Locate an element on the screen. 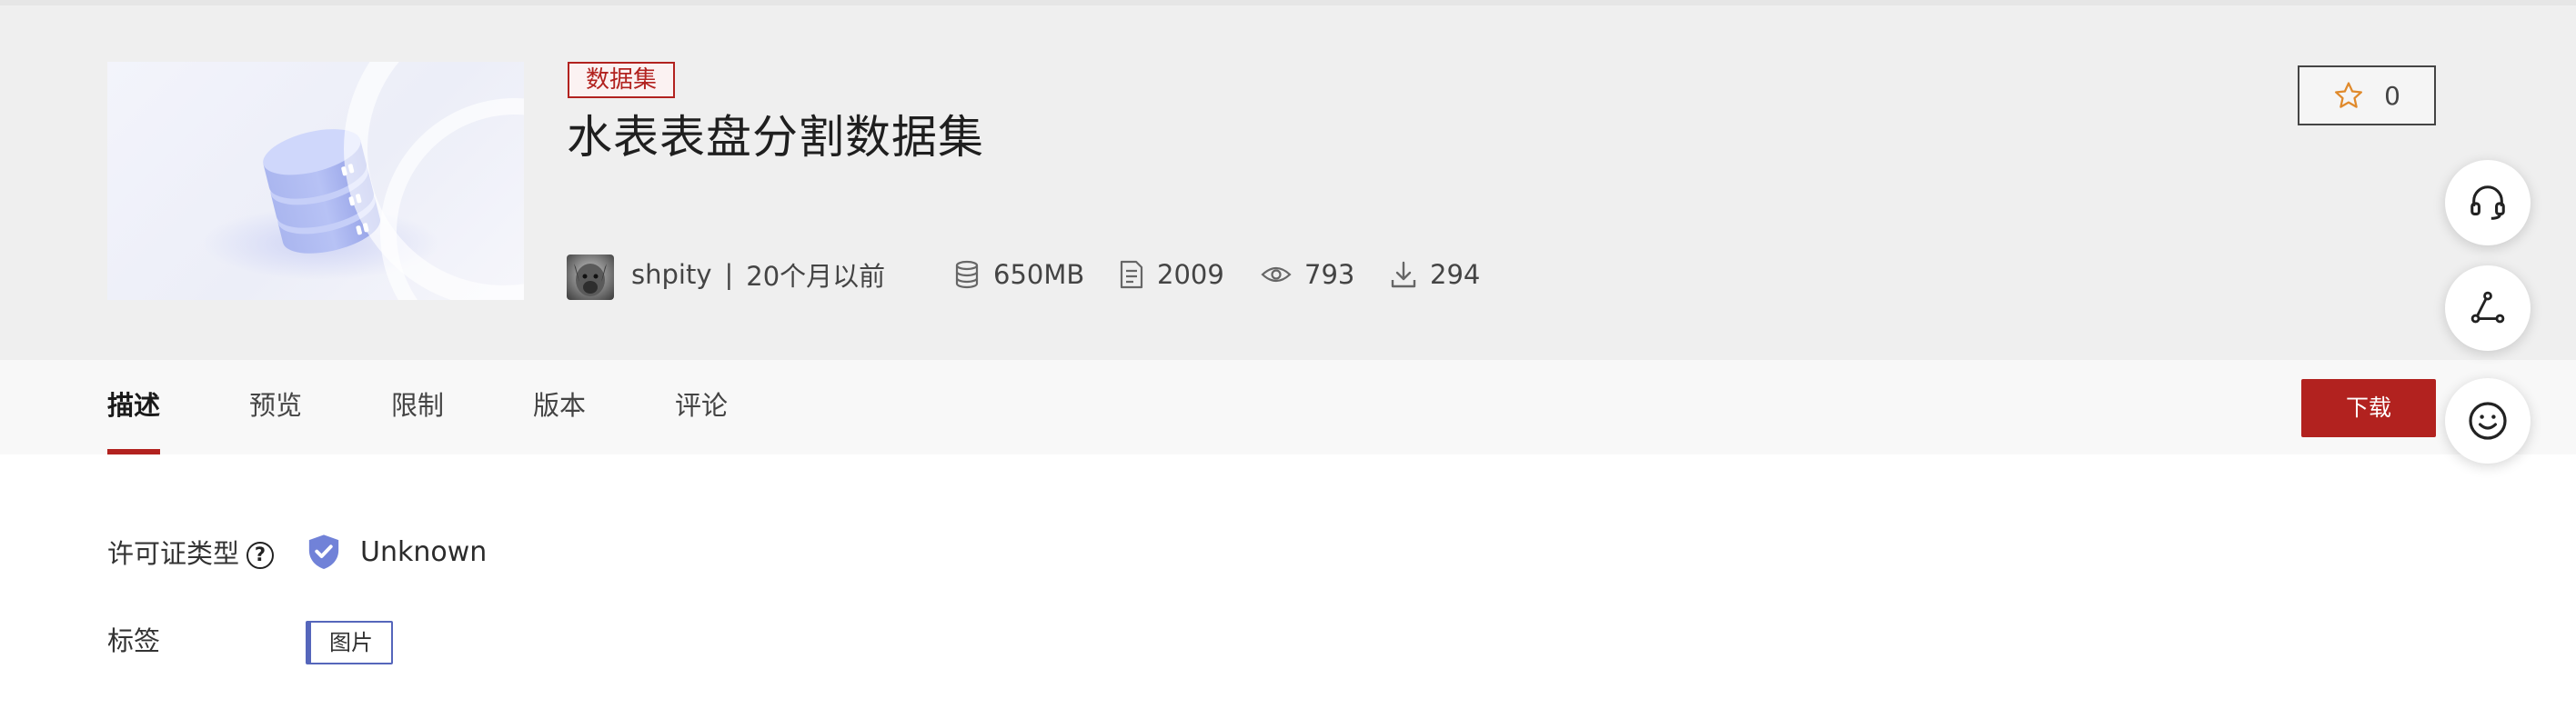 This screenshot has height=709, width=2576. dog-avatar-icon is located at coordinates (590, 280).